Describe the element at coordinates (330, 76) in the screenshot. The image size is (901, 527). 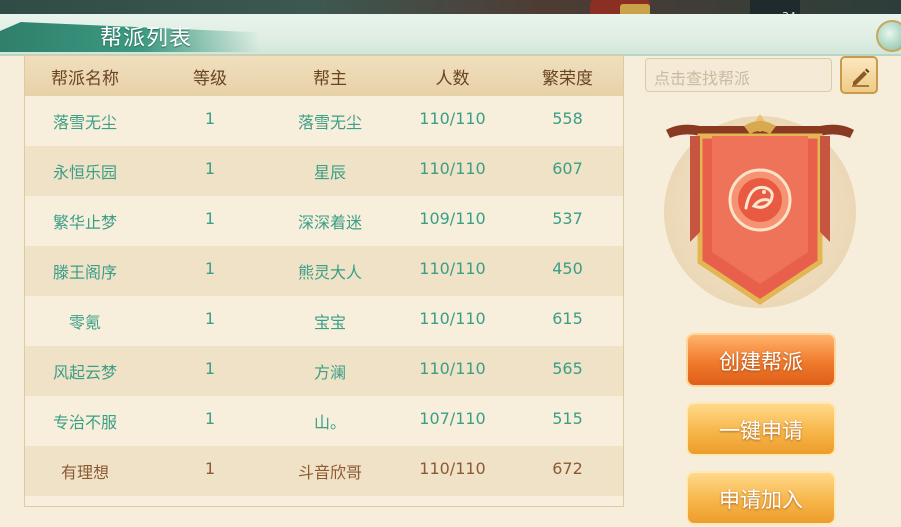
I see `column-header-leader: 帮主` at that location.